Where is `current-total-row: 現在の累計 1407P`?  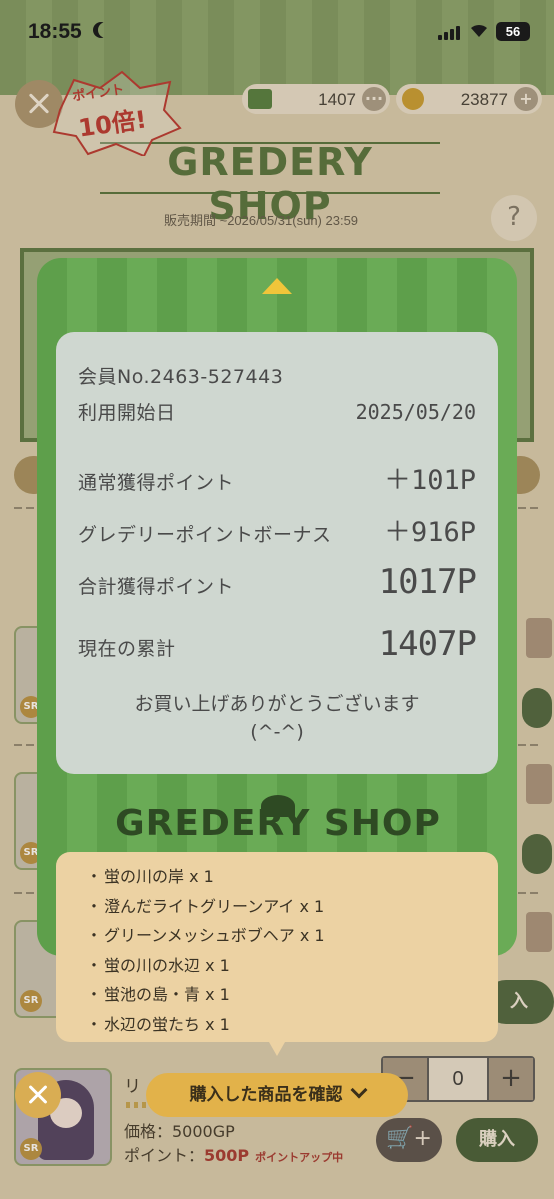 current-total-row: 現在の累計 1407P is located at coordinates (277, 644).